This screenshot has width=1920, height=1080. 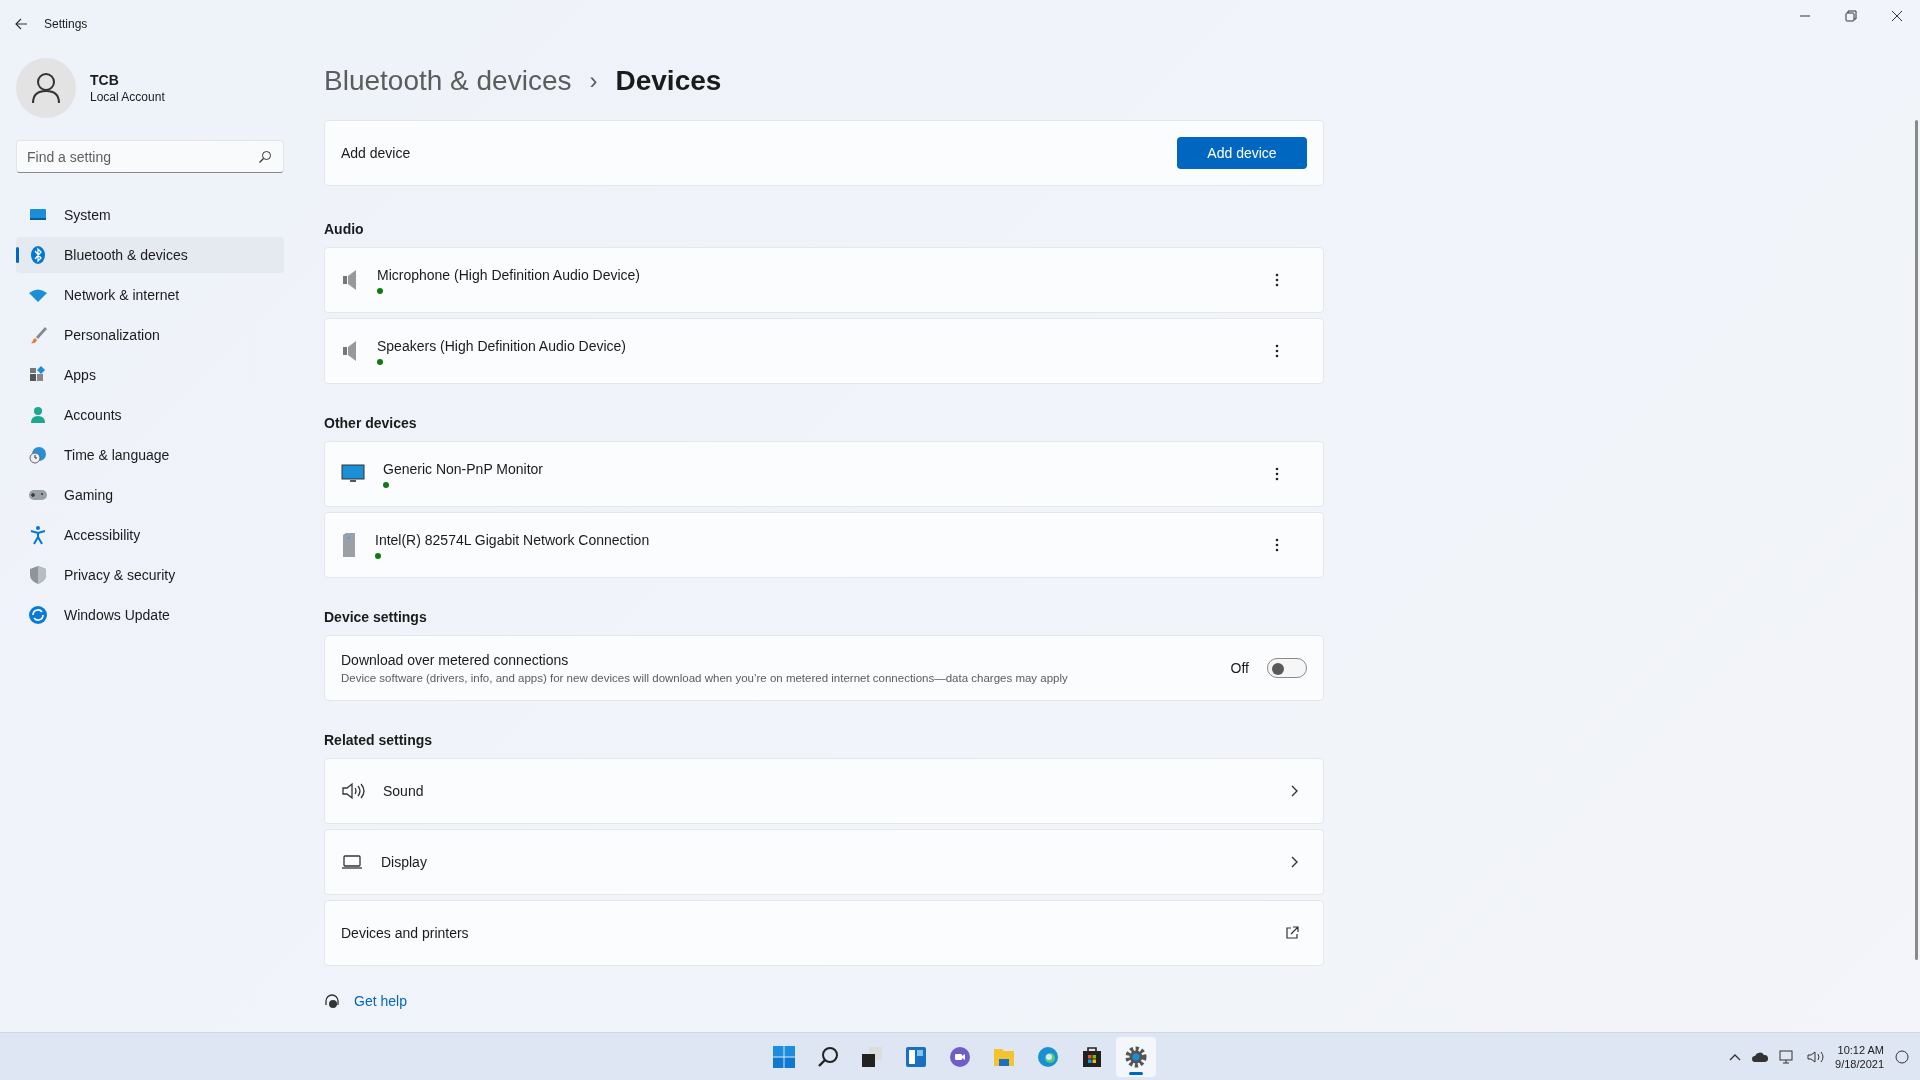 I want to click on section-heading: Related settings, so click(x=379, y=740).